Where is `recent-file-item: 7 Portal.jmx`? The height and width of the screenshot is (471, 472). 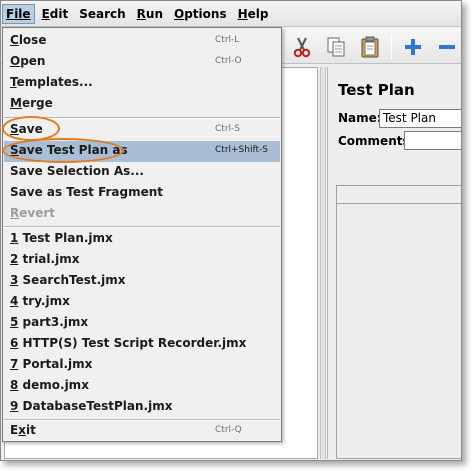
recent-file-item: 7 Portal.jmx is located at coordinates (142, 365).